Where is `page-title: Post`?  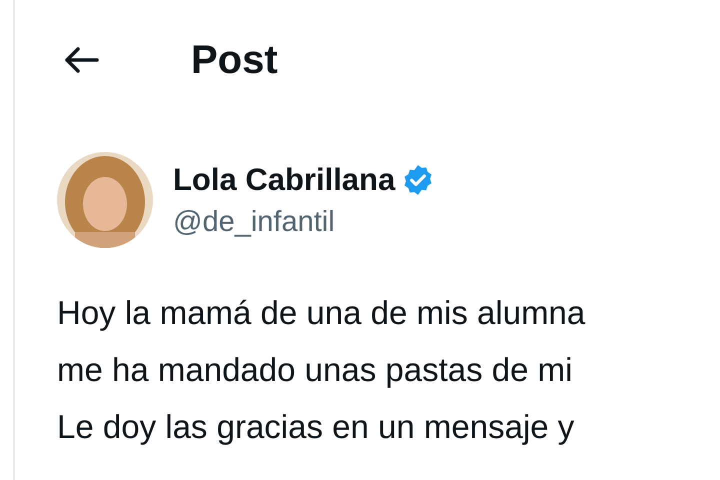
page-title: Post is located at coordinates (234, 60).